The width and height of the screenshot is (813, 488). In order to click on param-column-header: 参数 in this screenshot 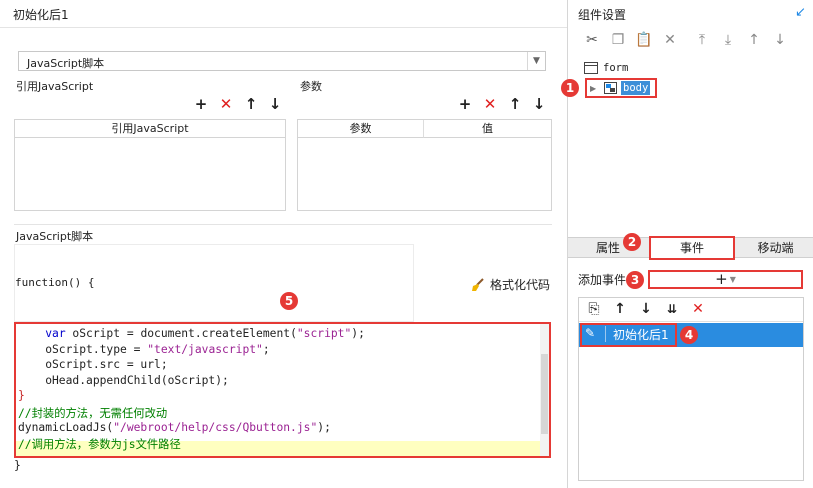, I will do `click(361, 129)`.